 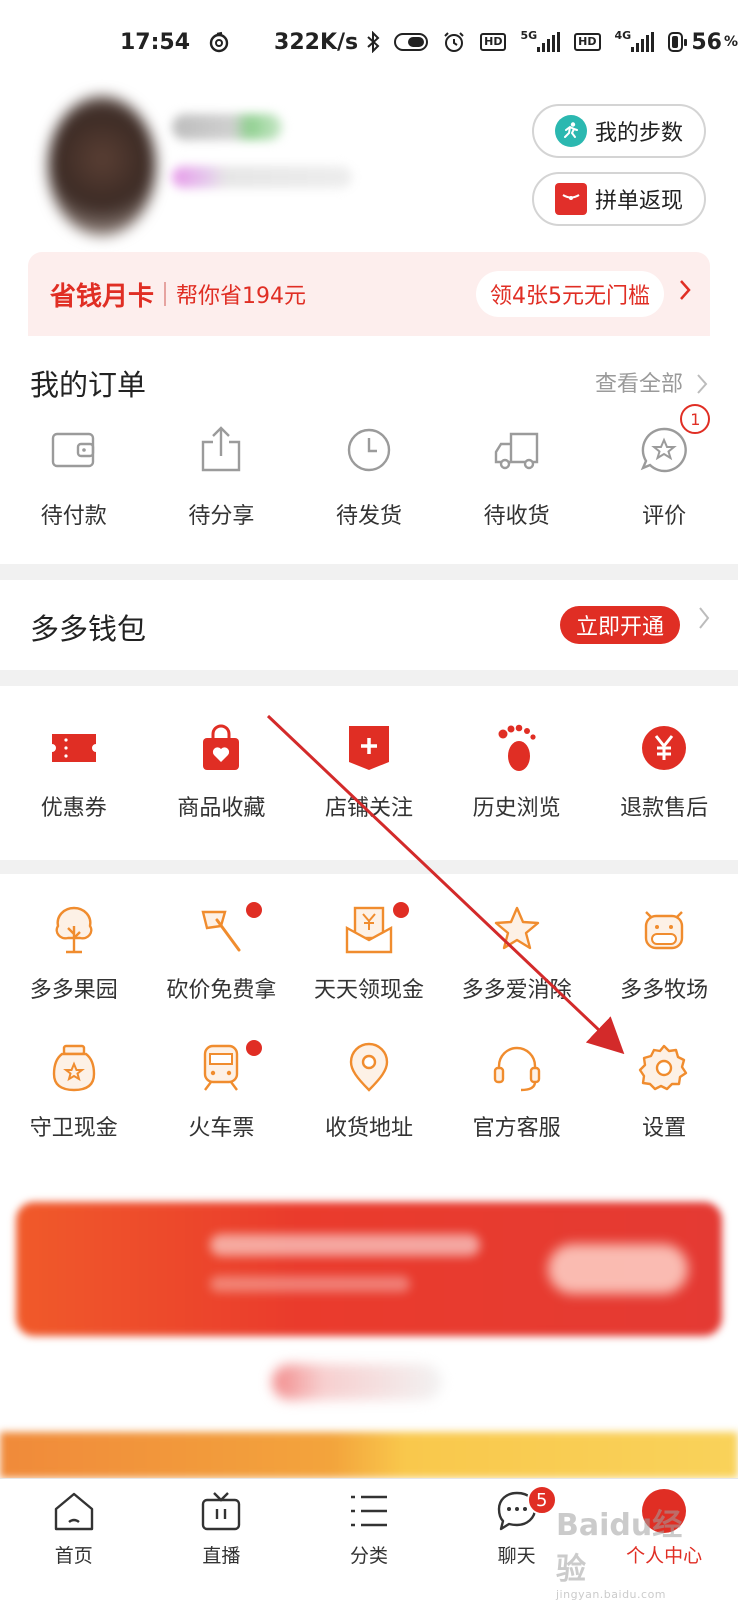 What do you see at coordinates (73, 748) in the screenshot?
I see `coupon-icon` at bounding box center [73, 748].